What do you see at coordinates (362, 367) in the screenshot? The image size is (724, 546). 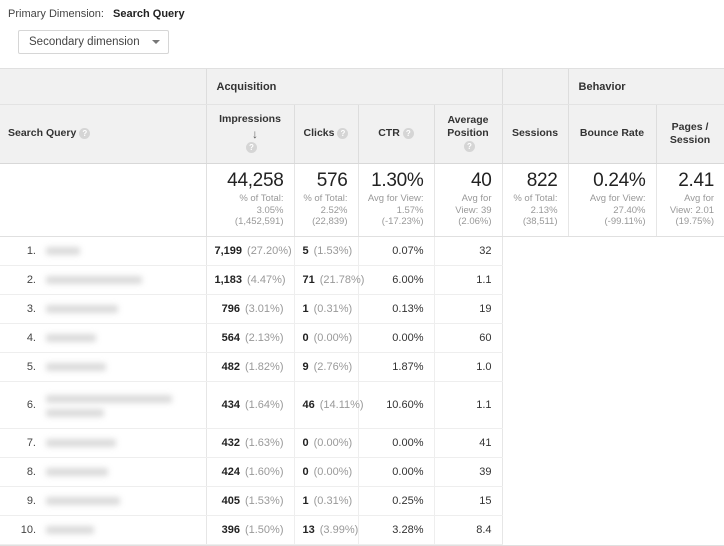 I see `table-row: 5. 482 (1.82%) 9 (2.76%) 1.87% 1.0` at bounding box center [362, 367].